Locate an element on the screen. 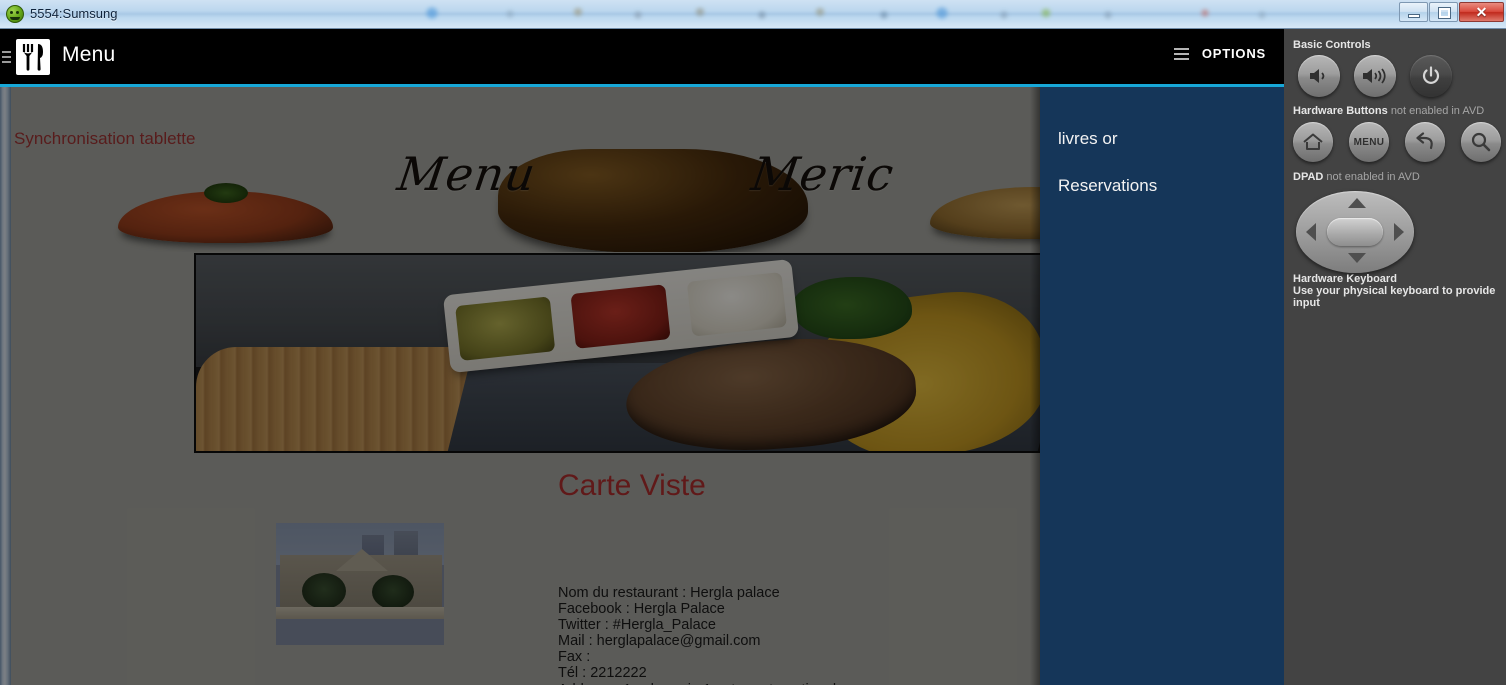 This screenshot has width=1506, height=685. menu-button: MENU is located at coordinates (1369, 142).